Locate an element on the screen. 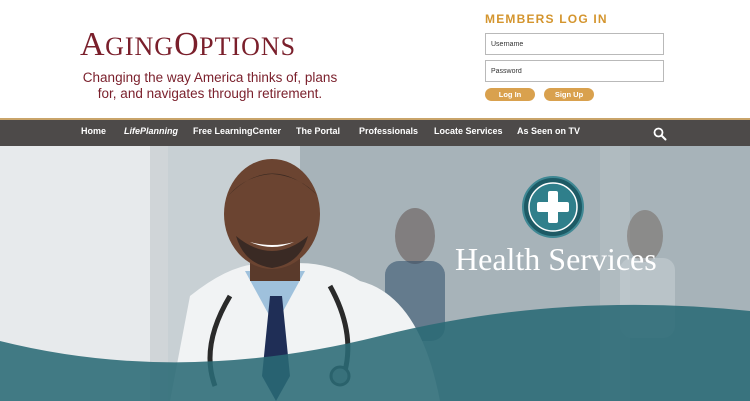 Image resolution: width=750 pixels, height=401 pixels. members-login-title: MEMBERS LOG IN is located at coordinates (546, 19).